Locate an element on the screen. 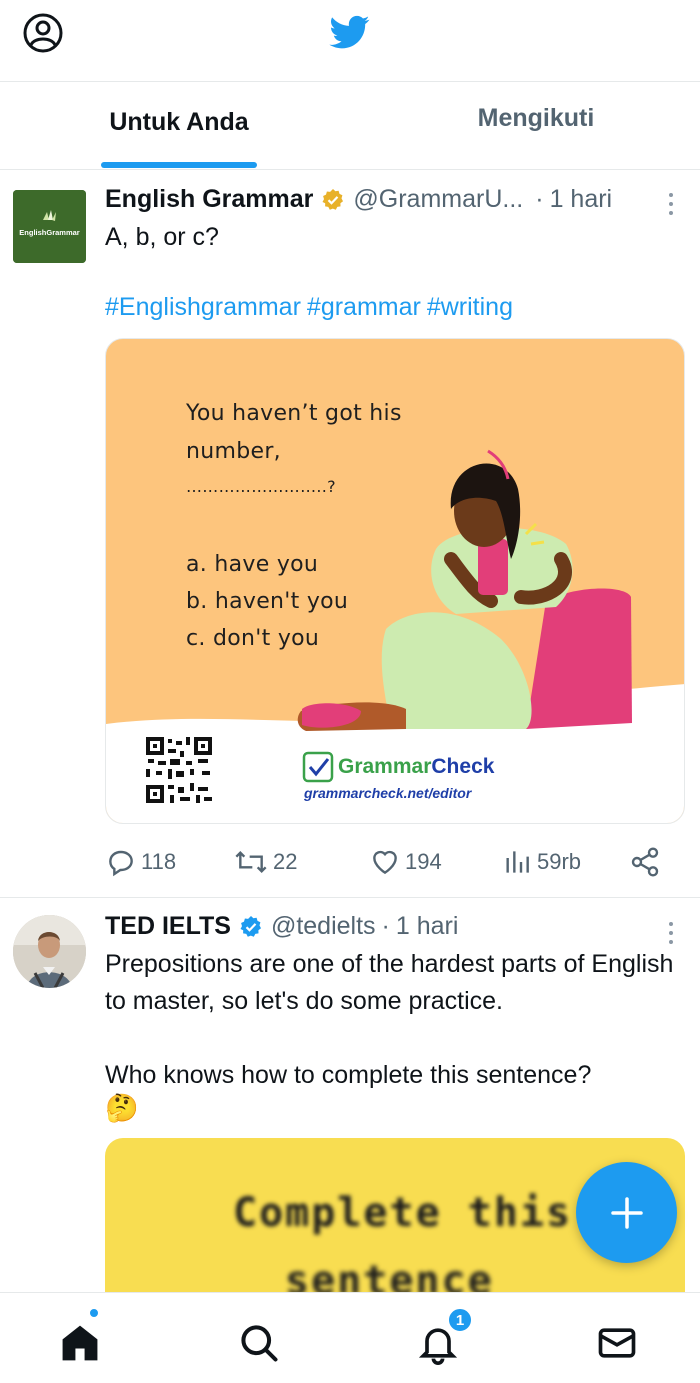  share-icon is located at coordinates (645, 862).